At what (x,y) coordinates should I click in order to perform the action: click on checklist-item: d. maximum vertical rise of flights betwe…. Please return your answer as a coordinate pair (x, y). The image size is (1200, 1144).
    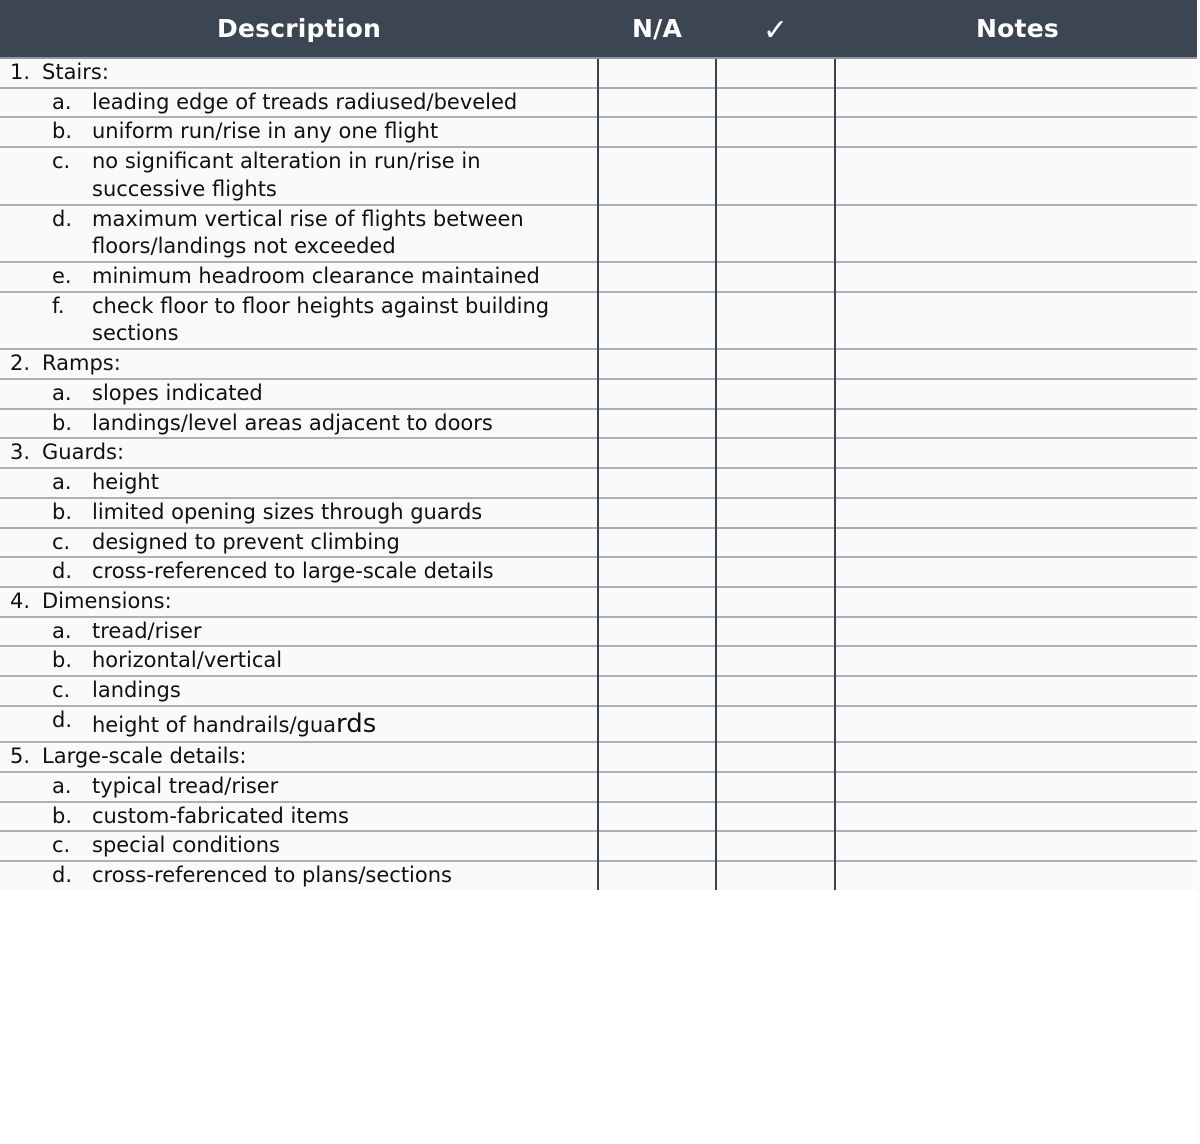
    Looking at the image, I should click on (298, 233).